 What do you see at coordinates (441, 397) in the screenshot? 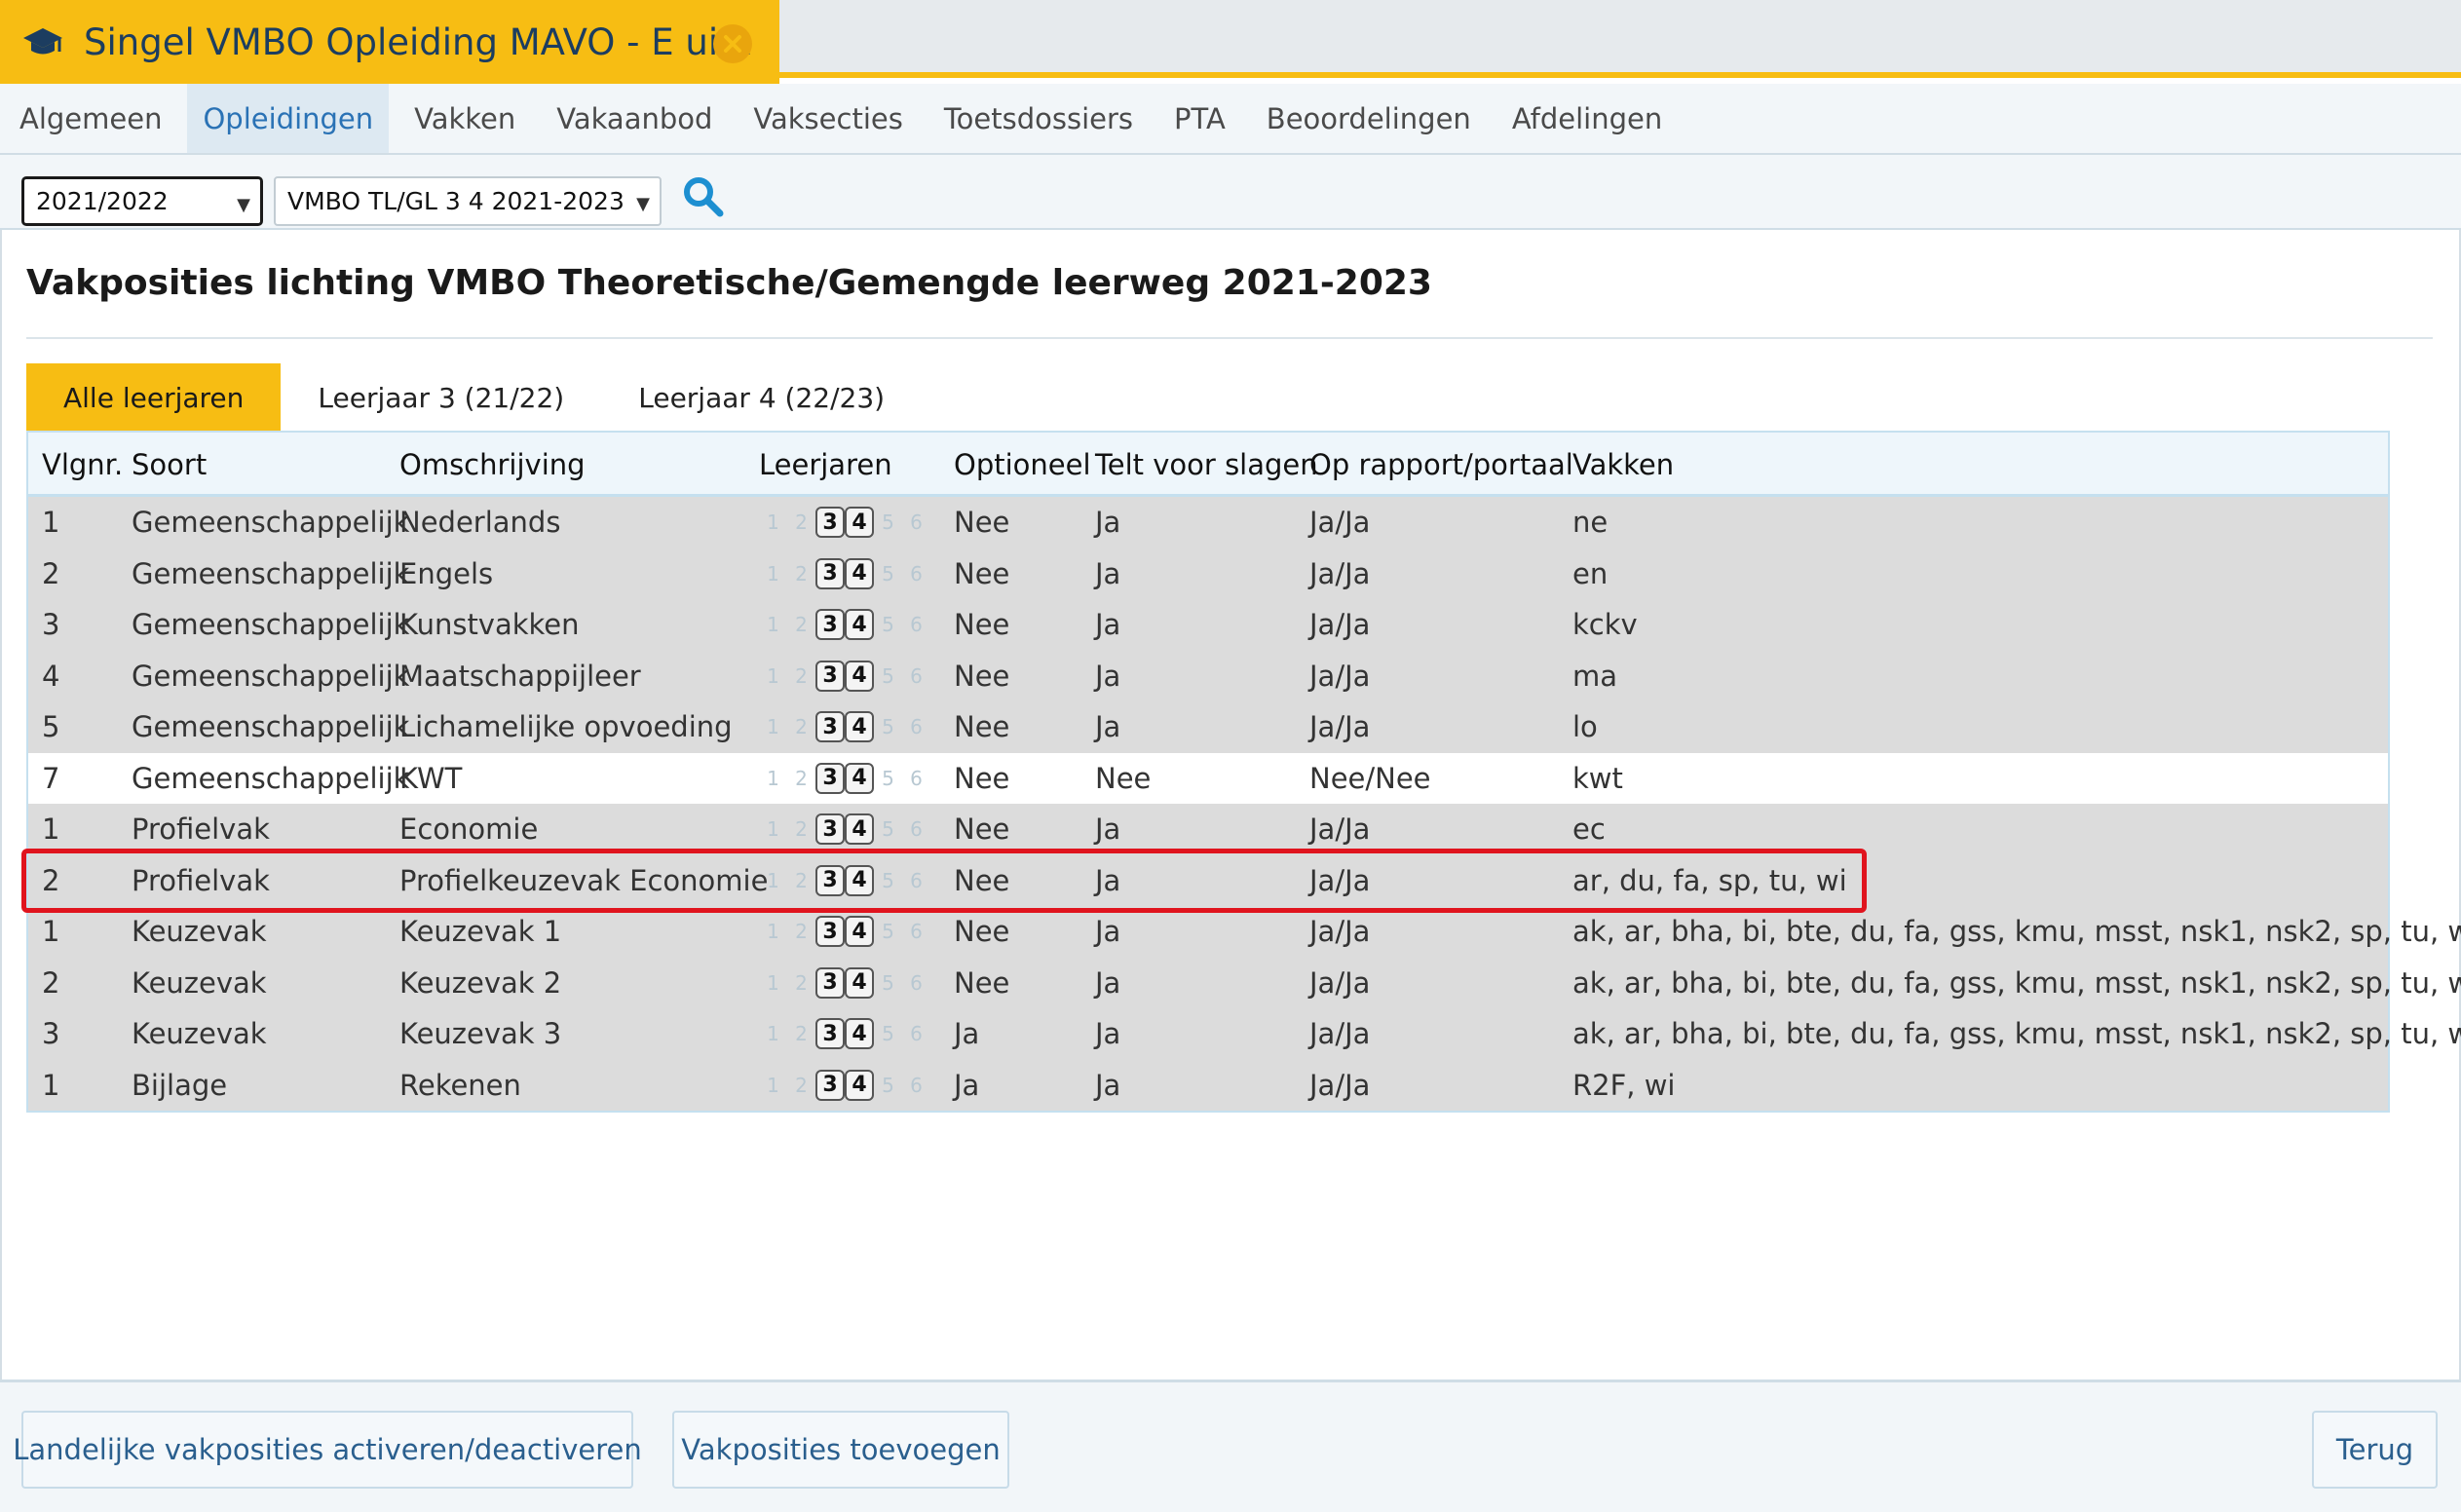
I see `tab-leerjaar-3: Leerjaar 3 (21/22)` at bounding box center [441, 397].